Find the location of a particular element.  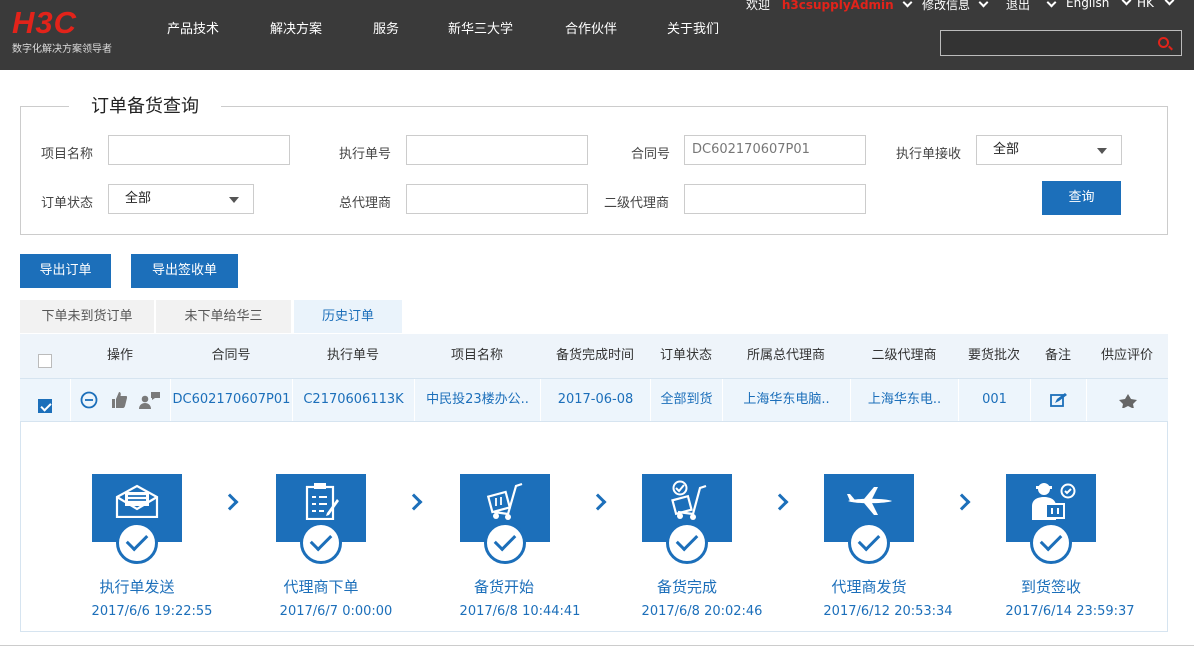

col-header: 备注 is located at coordinates (1057, 355).